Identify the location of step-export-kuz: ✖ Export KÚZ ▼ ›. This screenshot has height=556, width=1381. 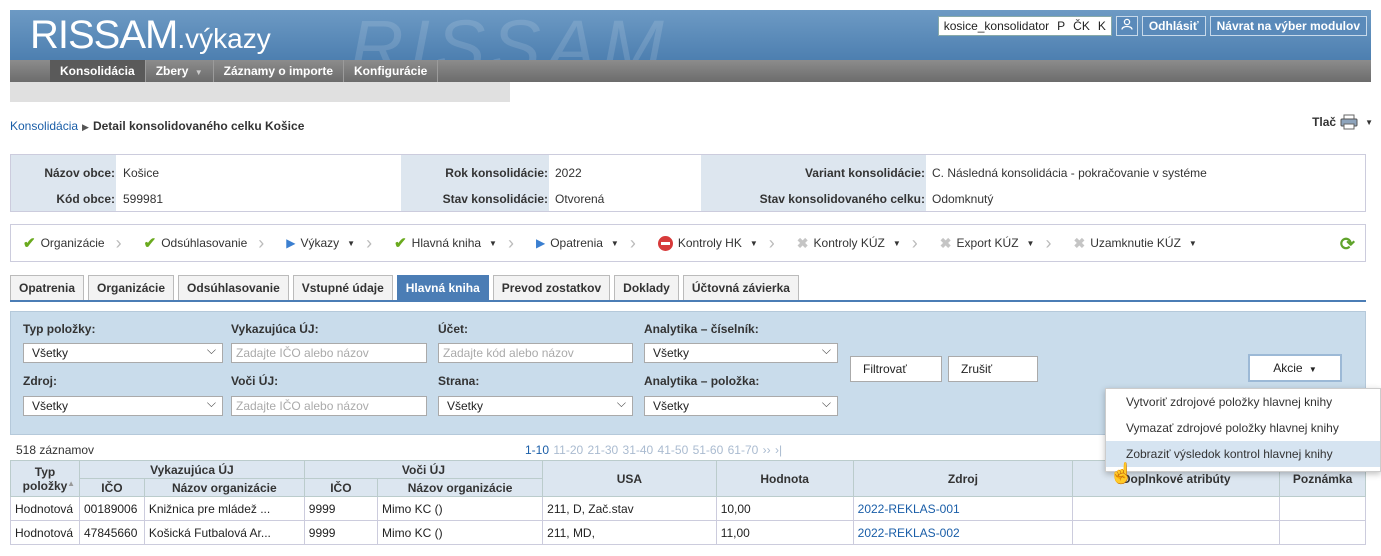
(995, 243).